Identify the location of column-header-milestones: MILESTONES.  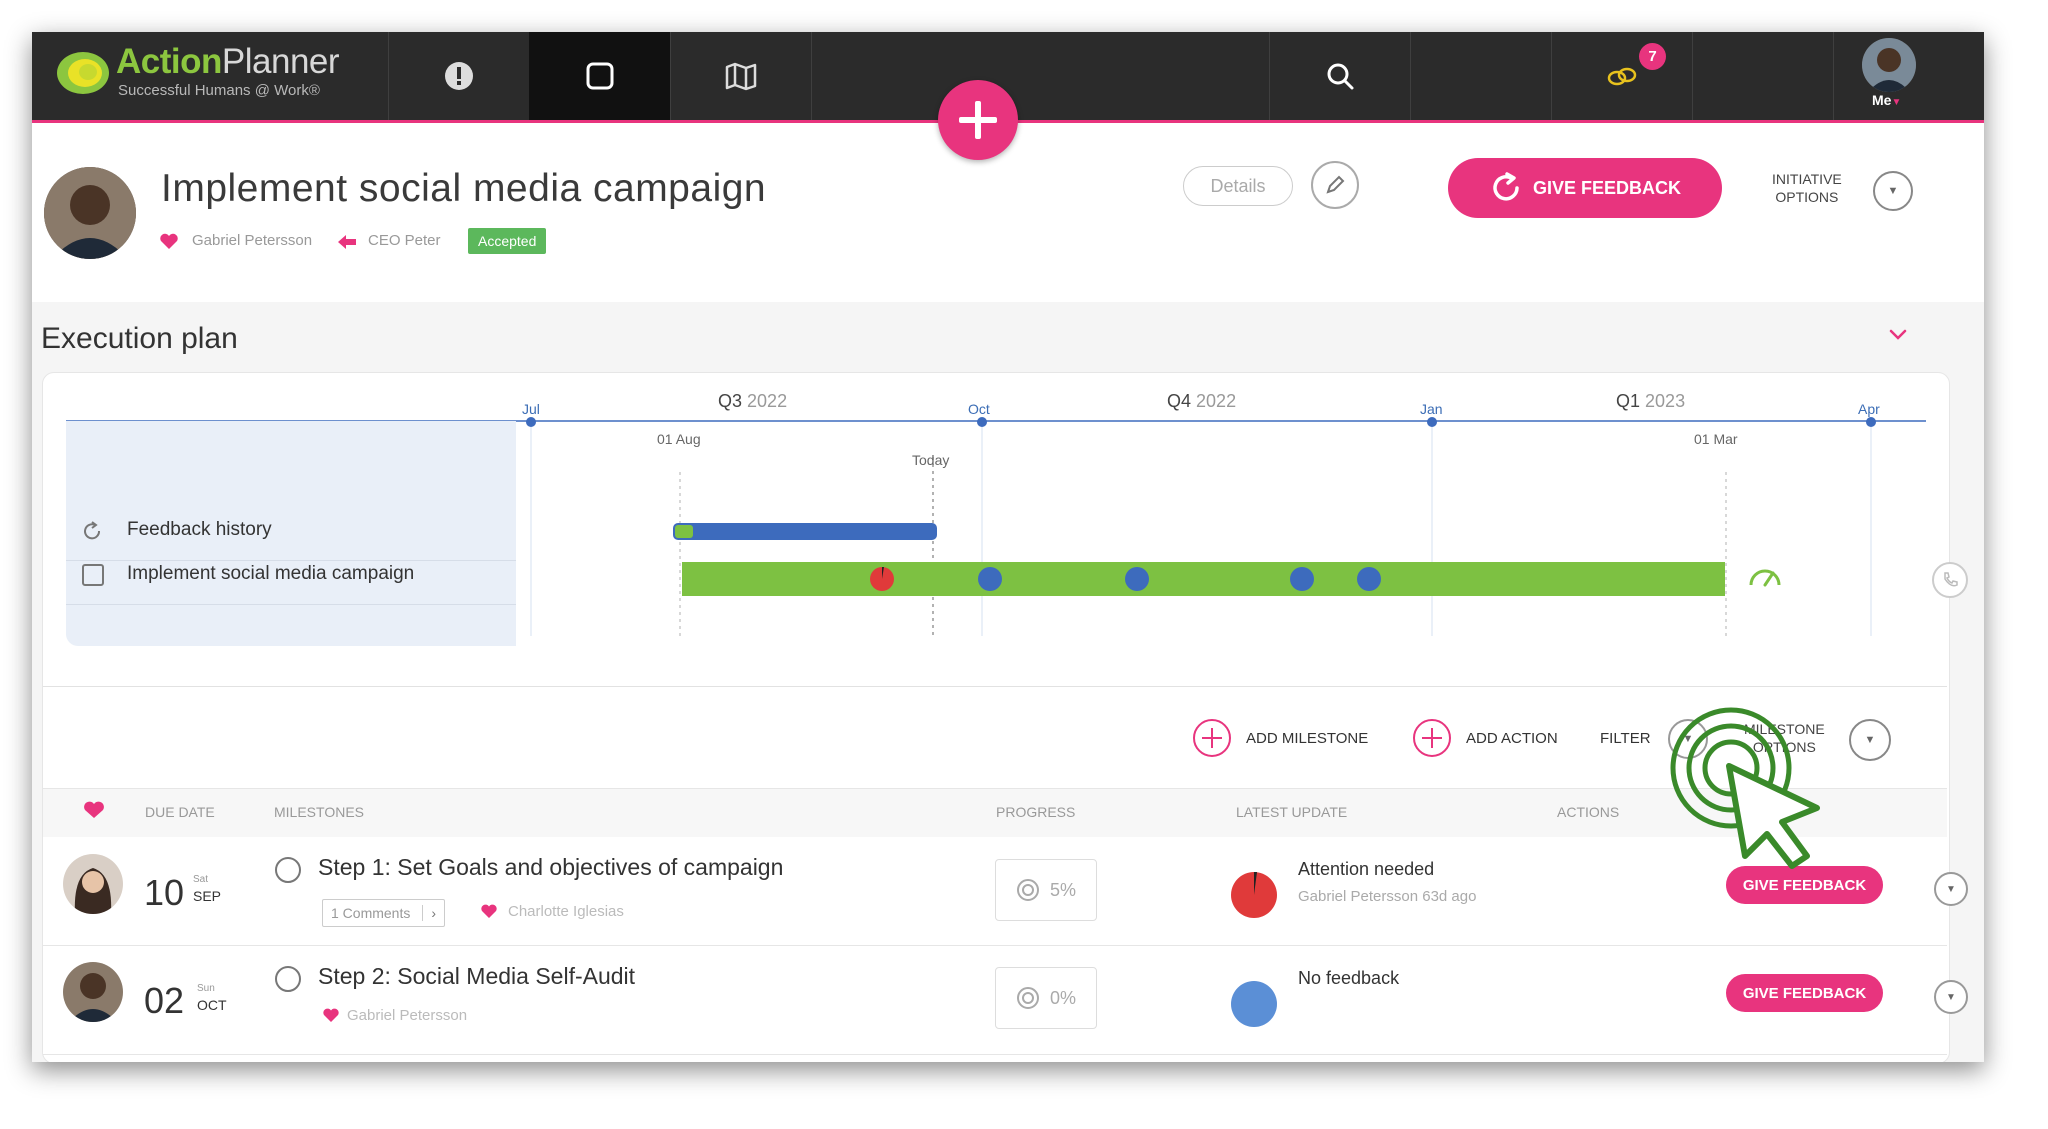
(319, 812).